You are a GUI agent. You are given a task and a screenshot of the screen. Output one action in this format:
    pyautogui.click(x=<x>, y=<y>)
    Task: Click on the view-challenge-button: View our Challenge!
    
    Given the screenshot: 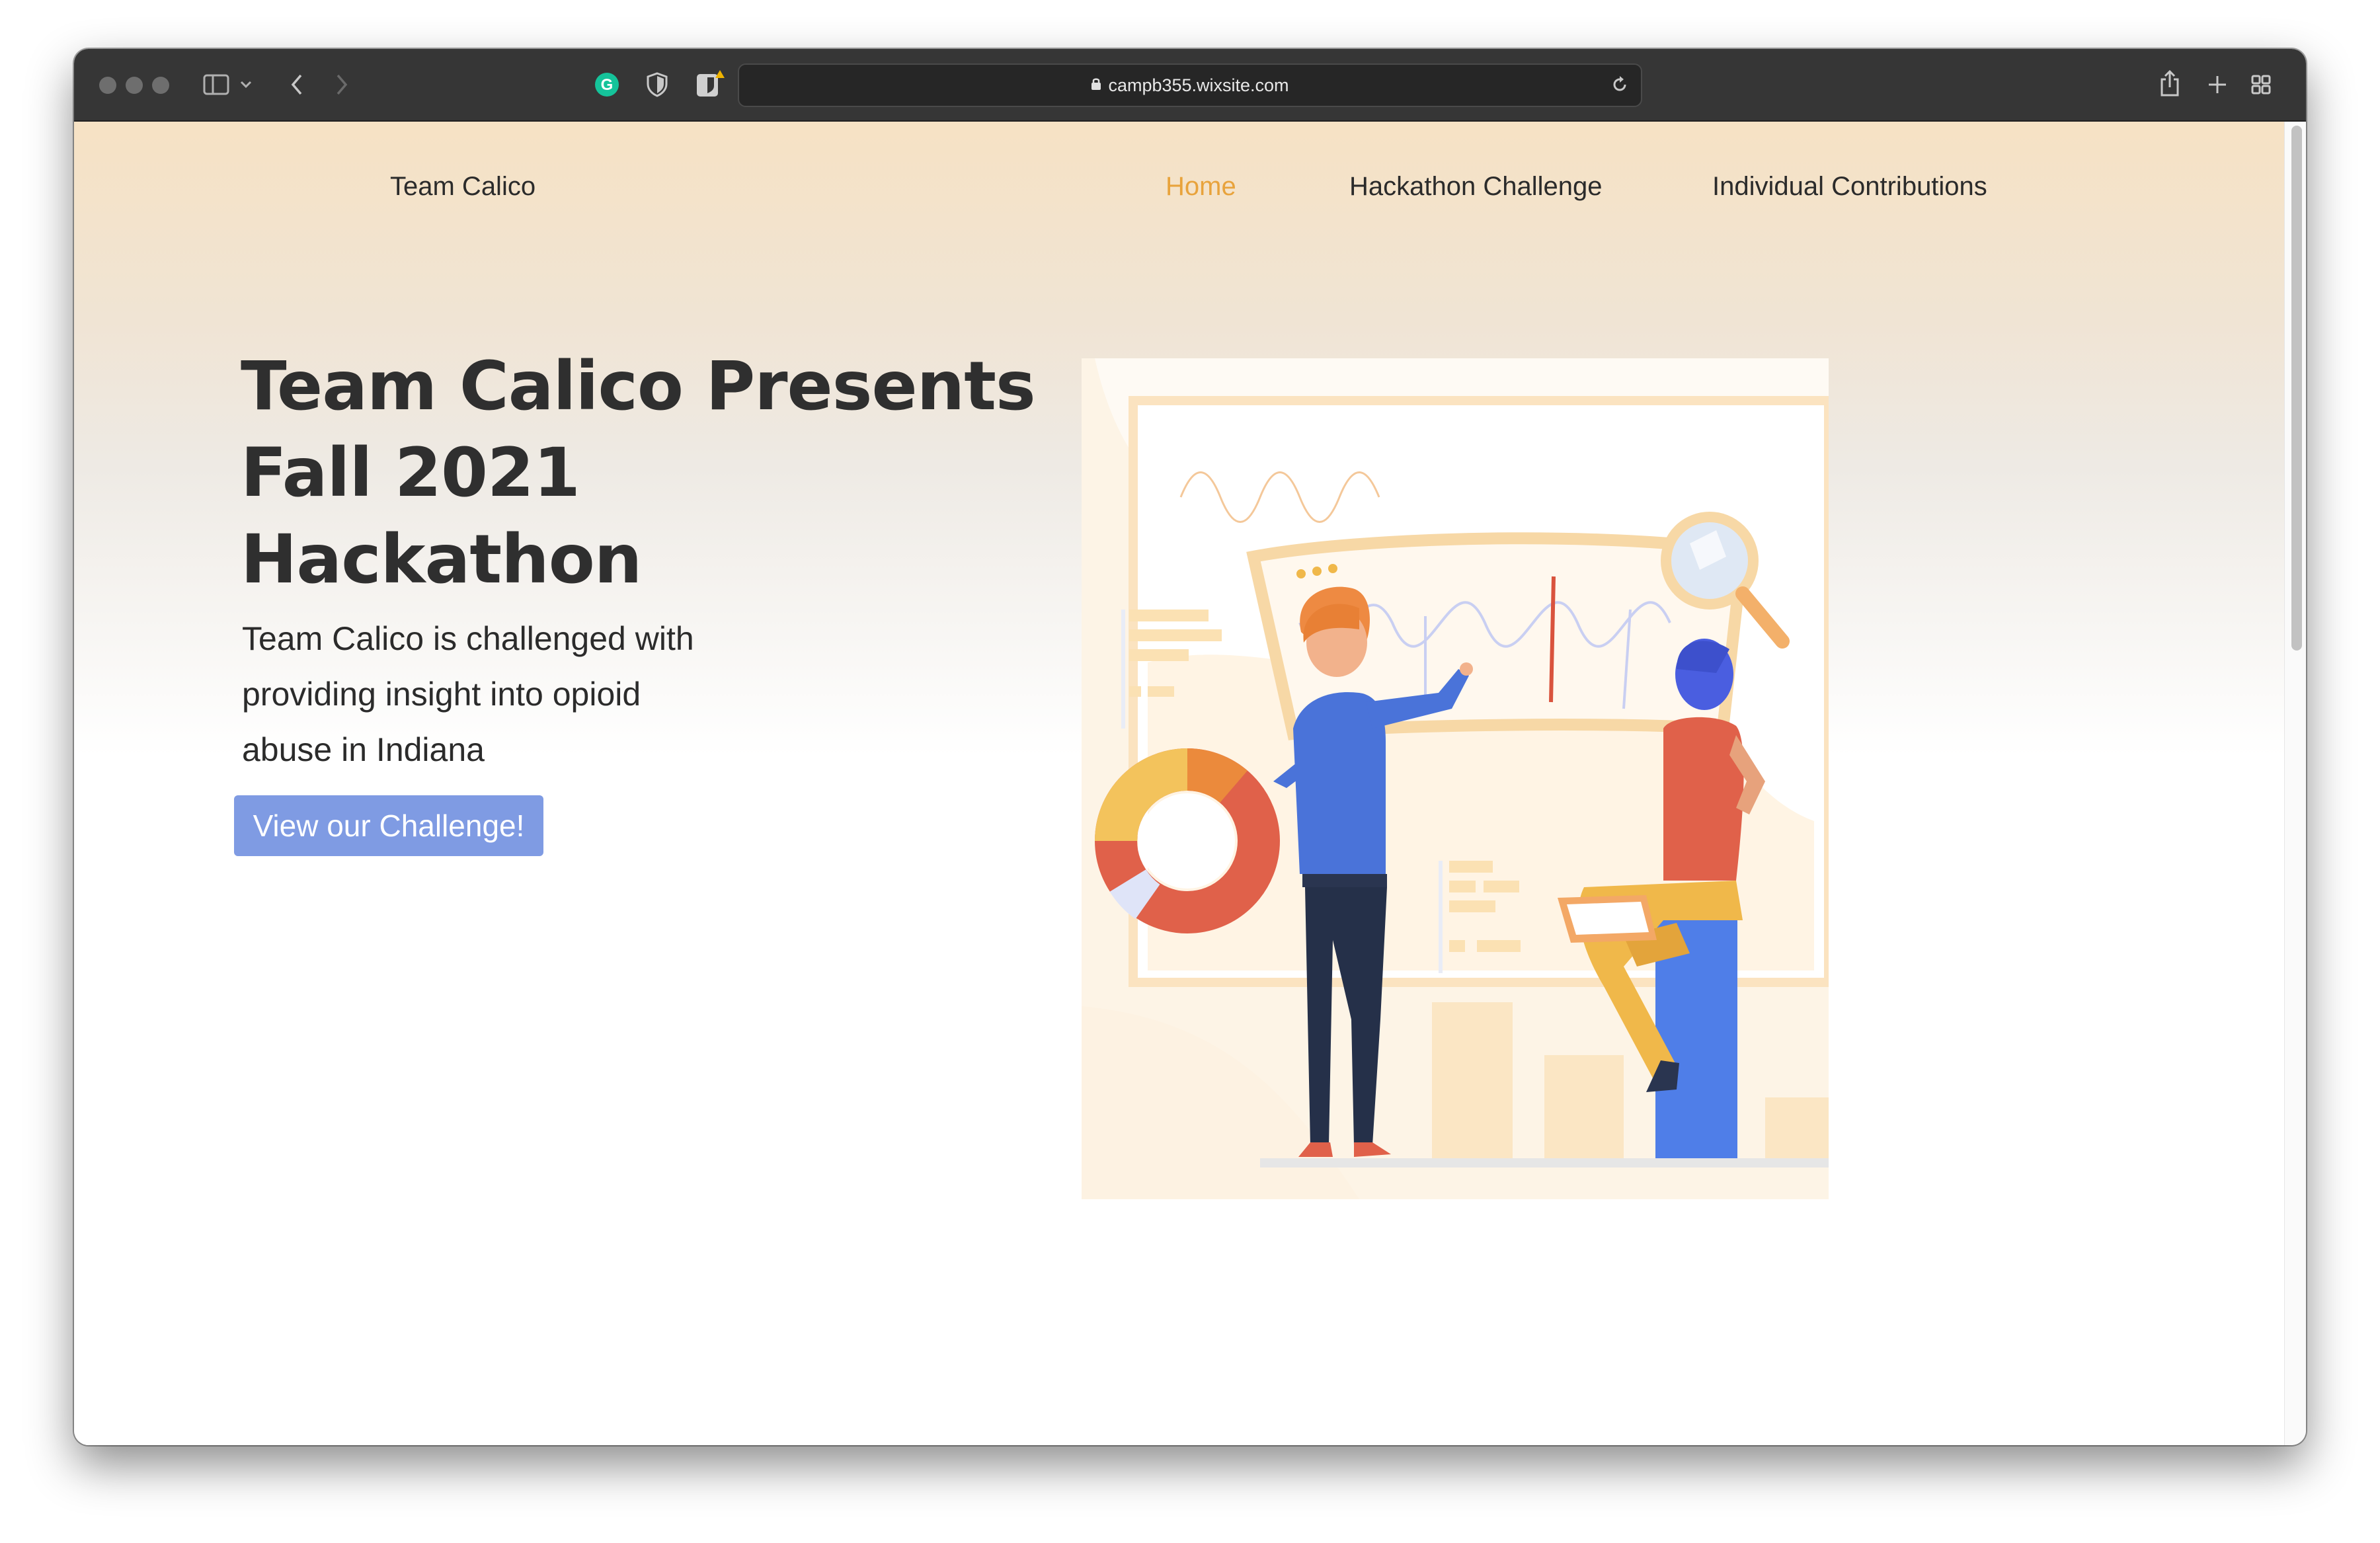 What is the action you would take?
    pyautogui.click(x=388, y=825)
    